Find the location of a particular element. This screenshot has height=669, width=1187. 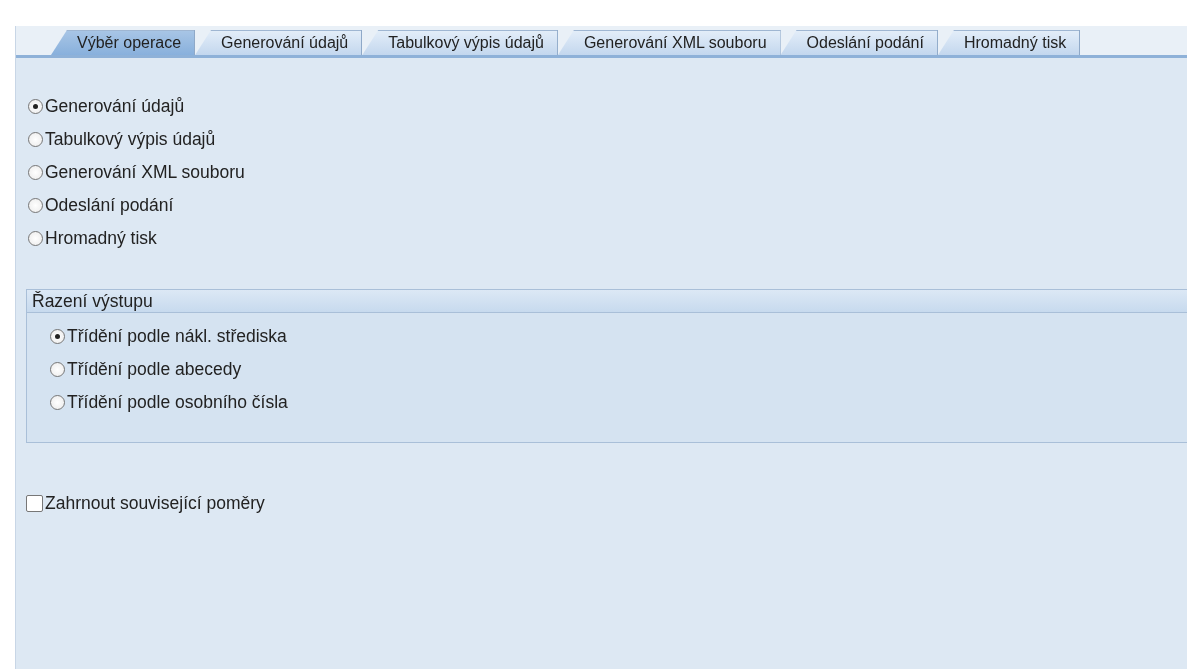

tab: Odeslání podání is located at coordinates (859, 42).